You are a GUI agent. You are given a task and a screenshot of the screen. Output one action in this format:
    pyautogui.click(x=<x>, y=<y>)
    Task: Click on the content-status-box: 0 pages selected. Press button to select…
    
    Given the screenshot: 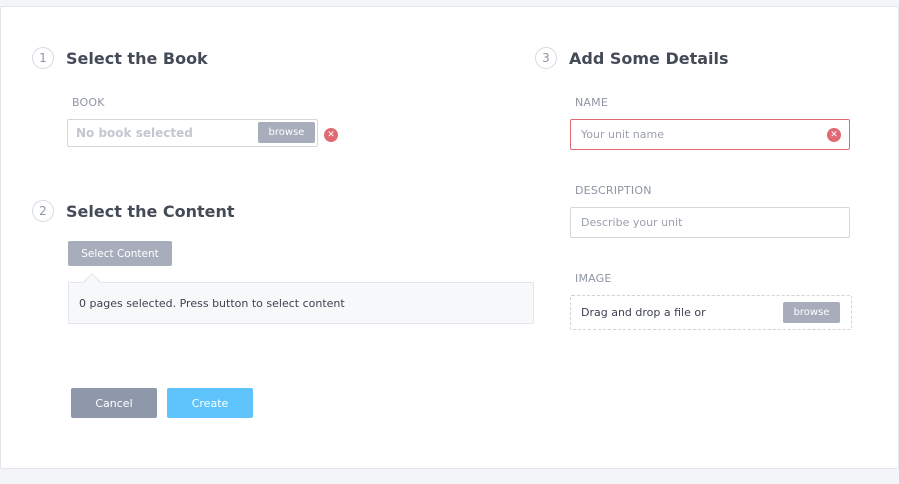 What is the action you would take?
    pyautogui.click(x=301, y=303)
    